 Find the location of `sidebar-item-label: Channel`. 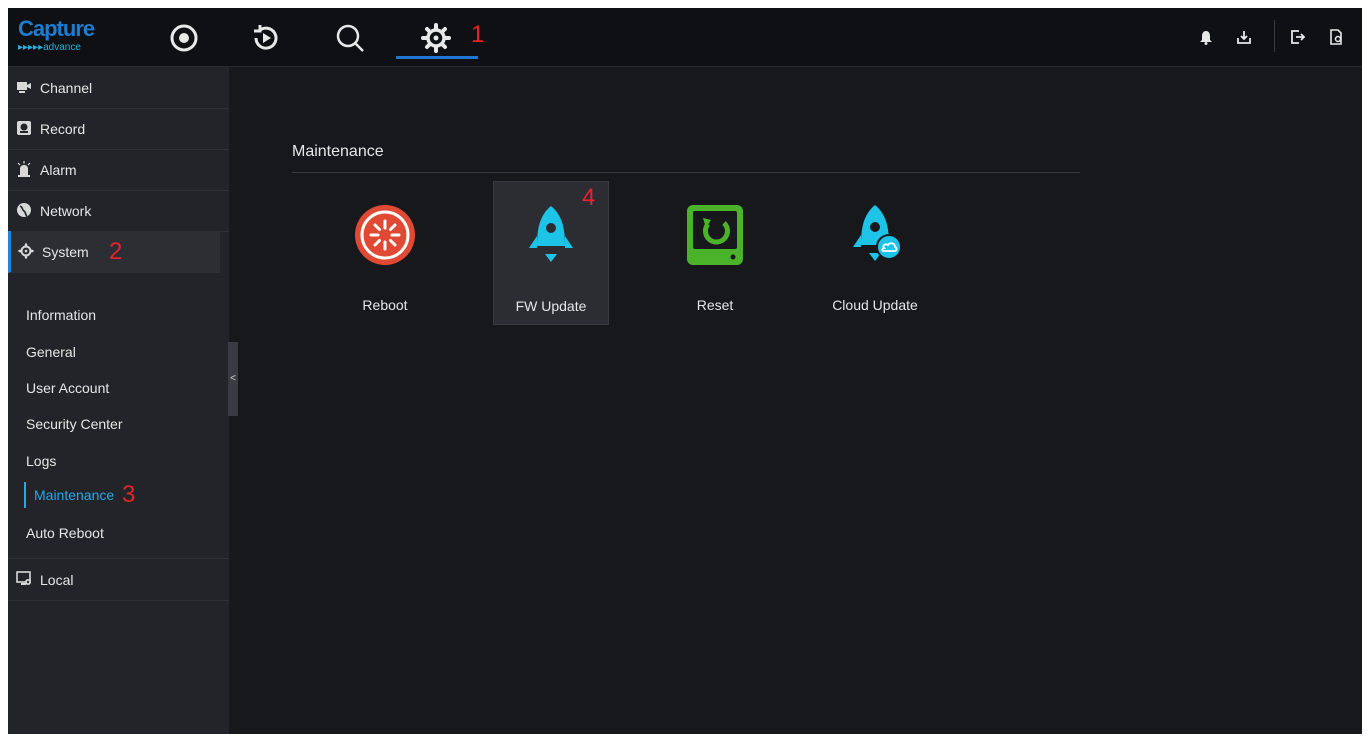

sidebar-item-label: Channel is located at coordinates (66, 88).